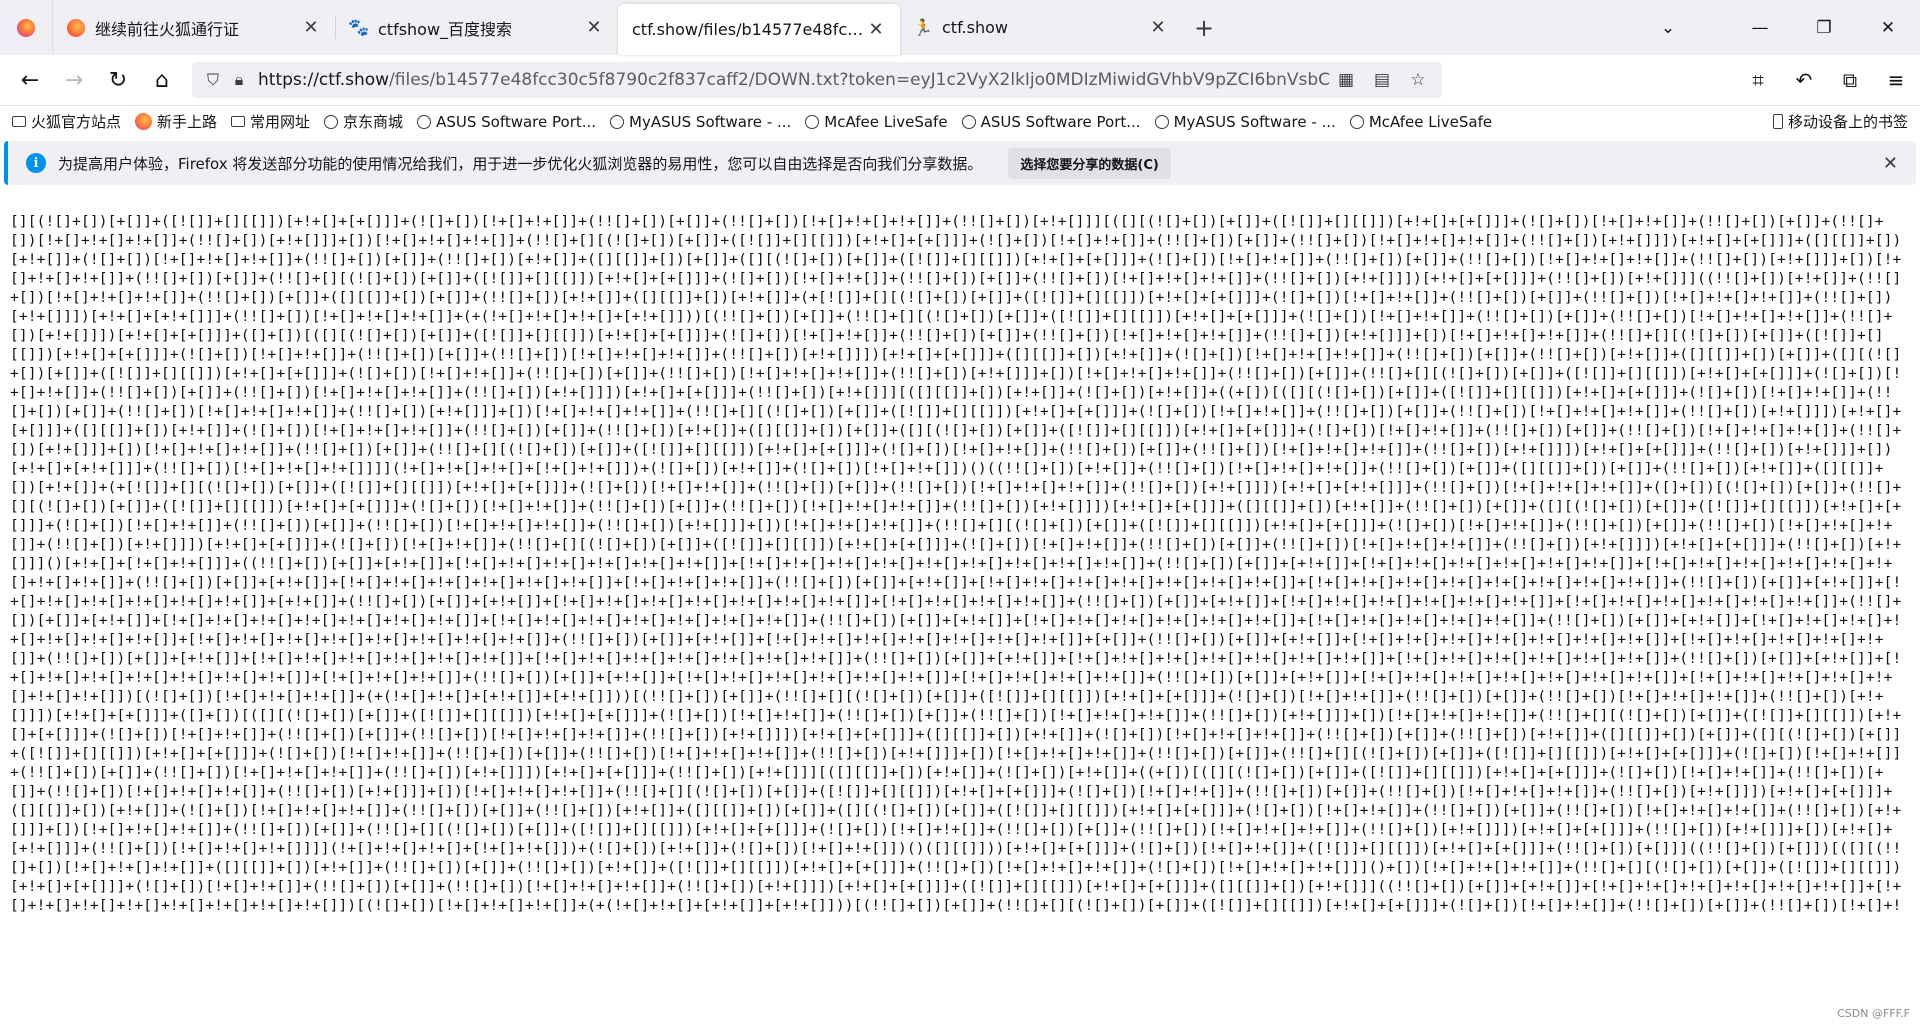  Describe the element at coordinates (213, 80) in the screenshot. I see `tracking-protection-shield-icon: ⛉` at that location.